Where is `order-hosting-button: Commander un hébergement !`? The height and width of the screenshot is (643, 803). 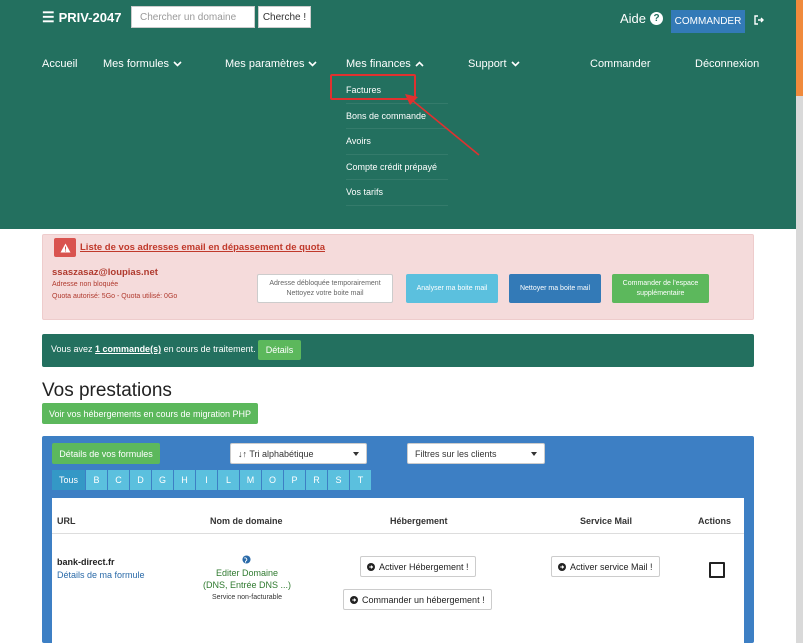 order-hosting-button: Commander un hébergement ! is located at coordinates (417, 599).